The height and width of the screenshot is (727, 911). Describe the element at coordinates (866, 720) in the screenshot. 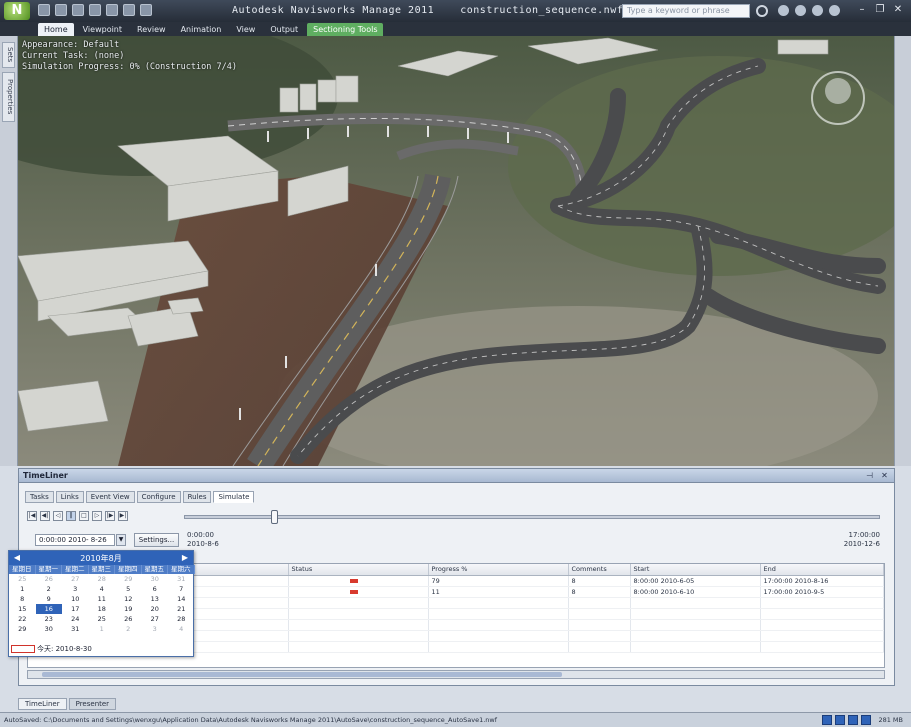

I see `performance-icon` at that location.